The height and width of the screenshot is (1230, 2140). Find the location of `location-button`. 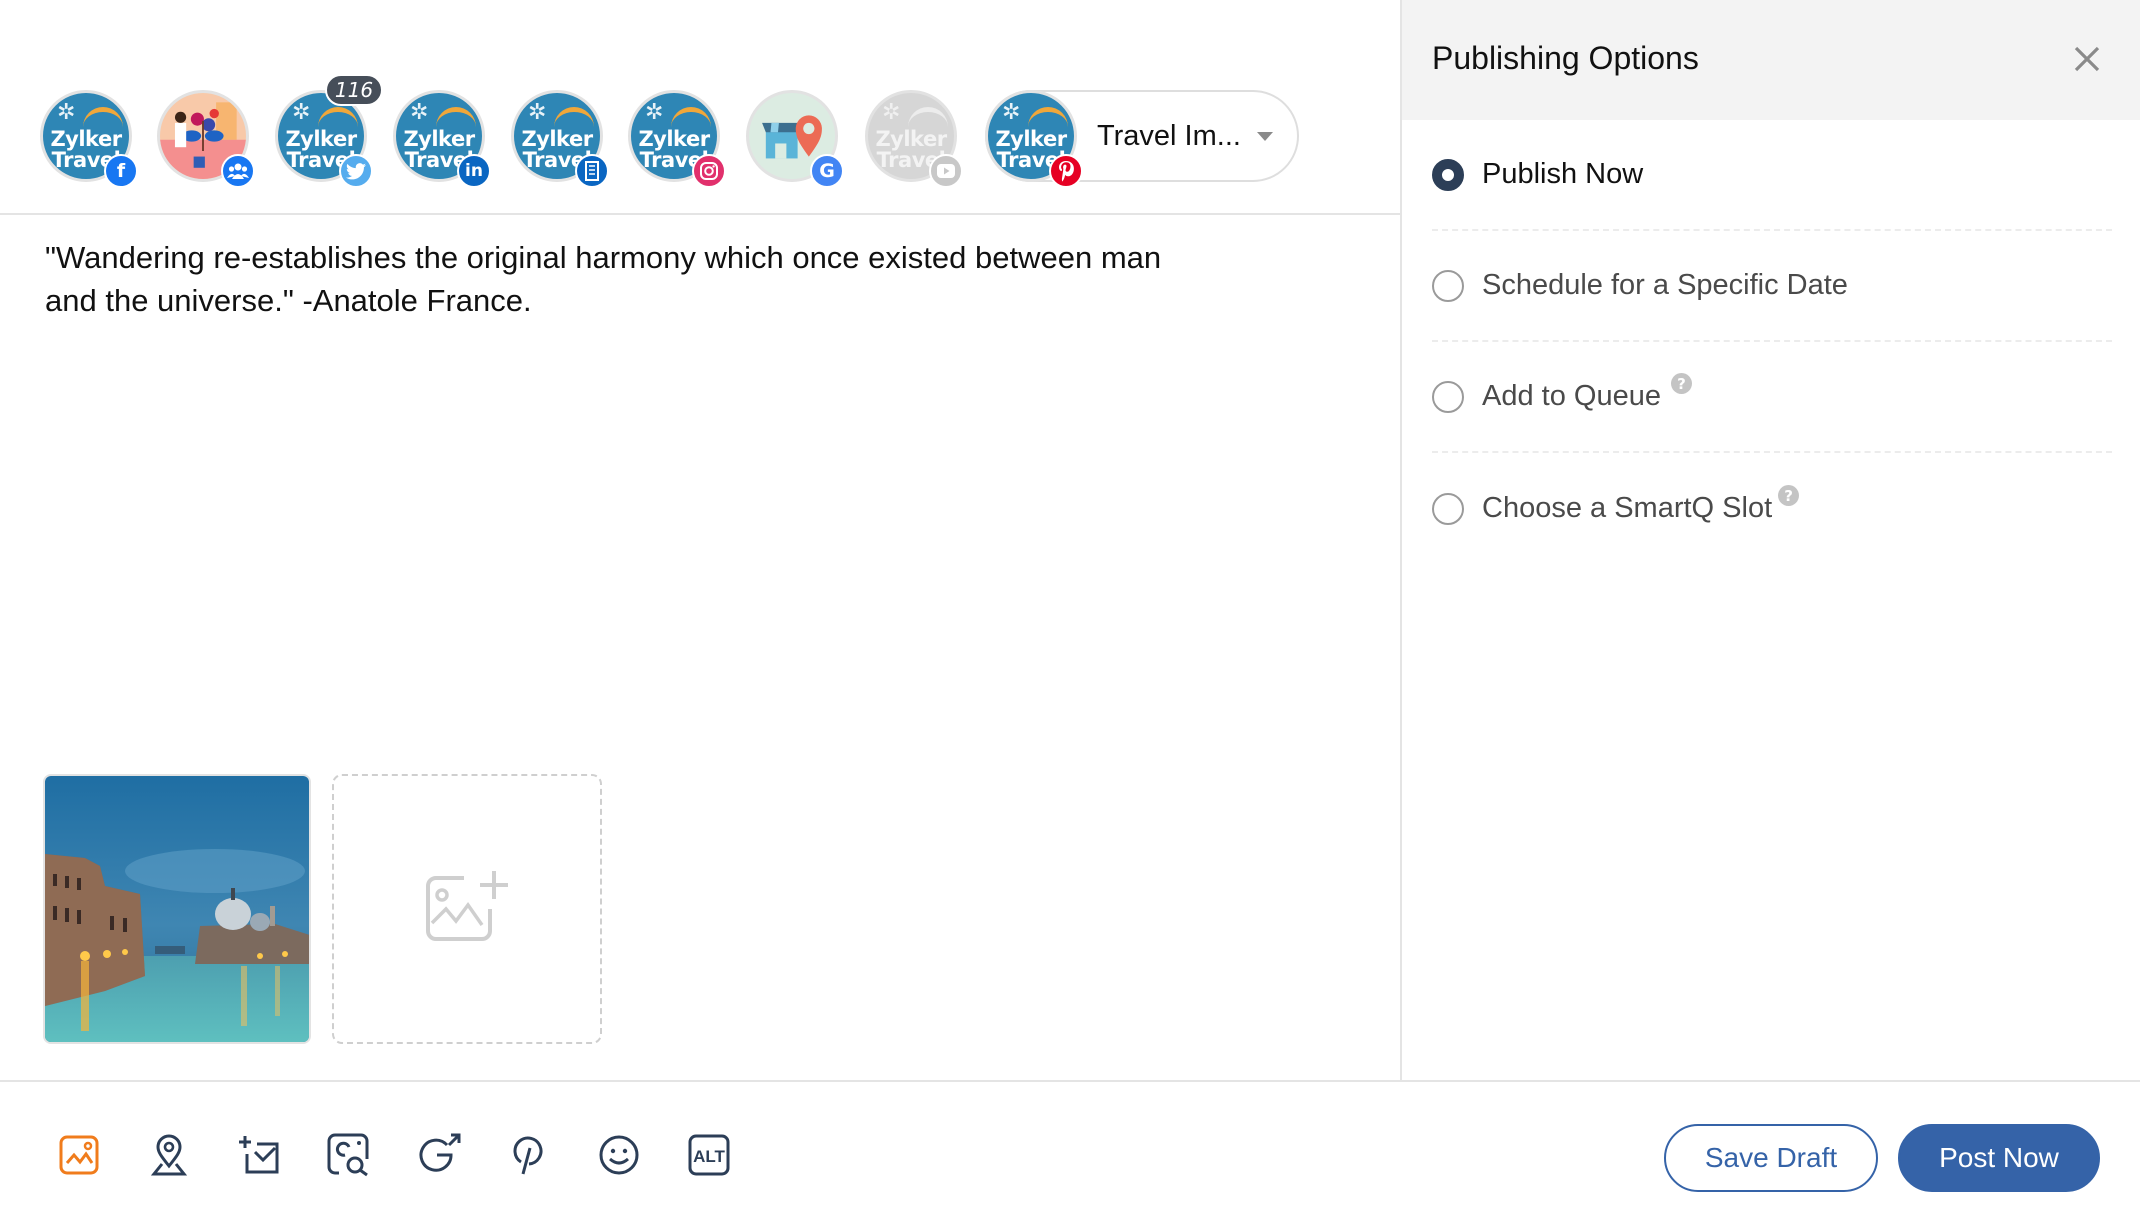

location-button is located at coordinates (169, 1155).